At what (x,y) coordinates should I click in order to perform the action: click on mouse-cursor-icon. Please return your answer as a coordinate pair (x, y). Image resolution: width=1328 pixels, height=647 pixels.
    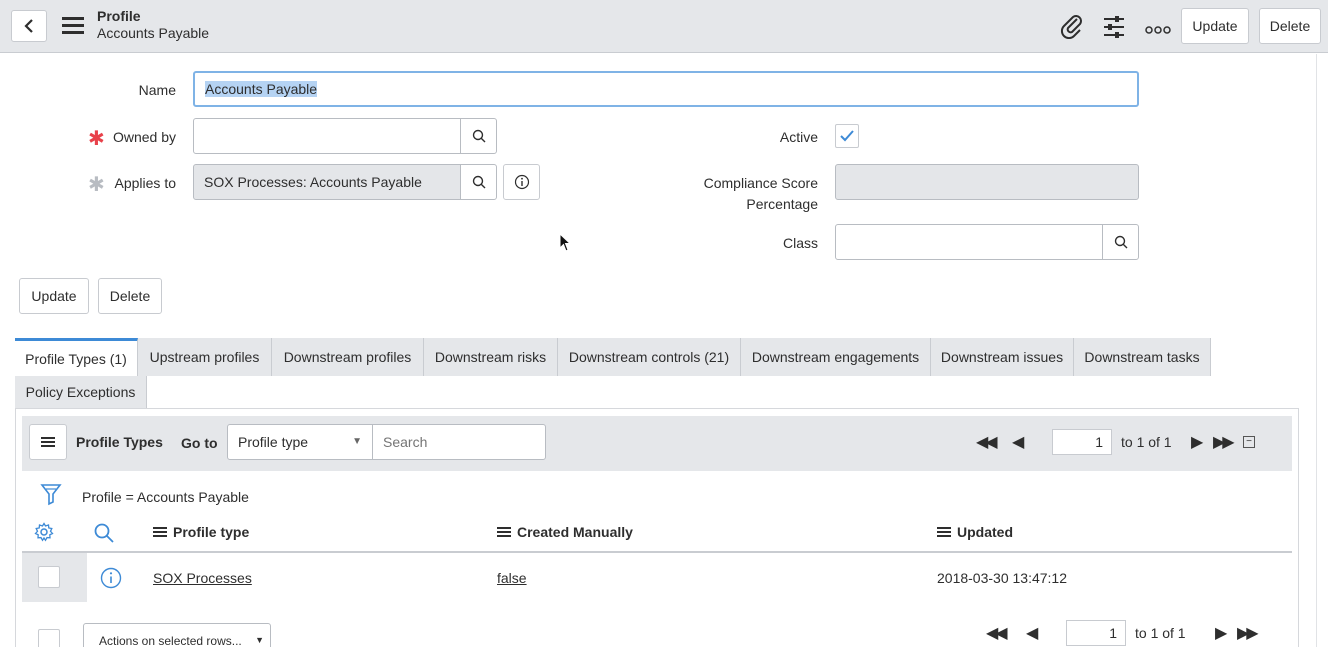
    Looking at the image, I should click on (565, 242).